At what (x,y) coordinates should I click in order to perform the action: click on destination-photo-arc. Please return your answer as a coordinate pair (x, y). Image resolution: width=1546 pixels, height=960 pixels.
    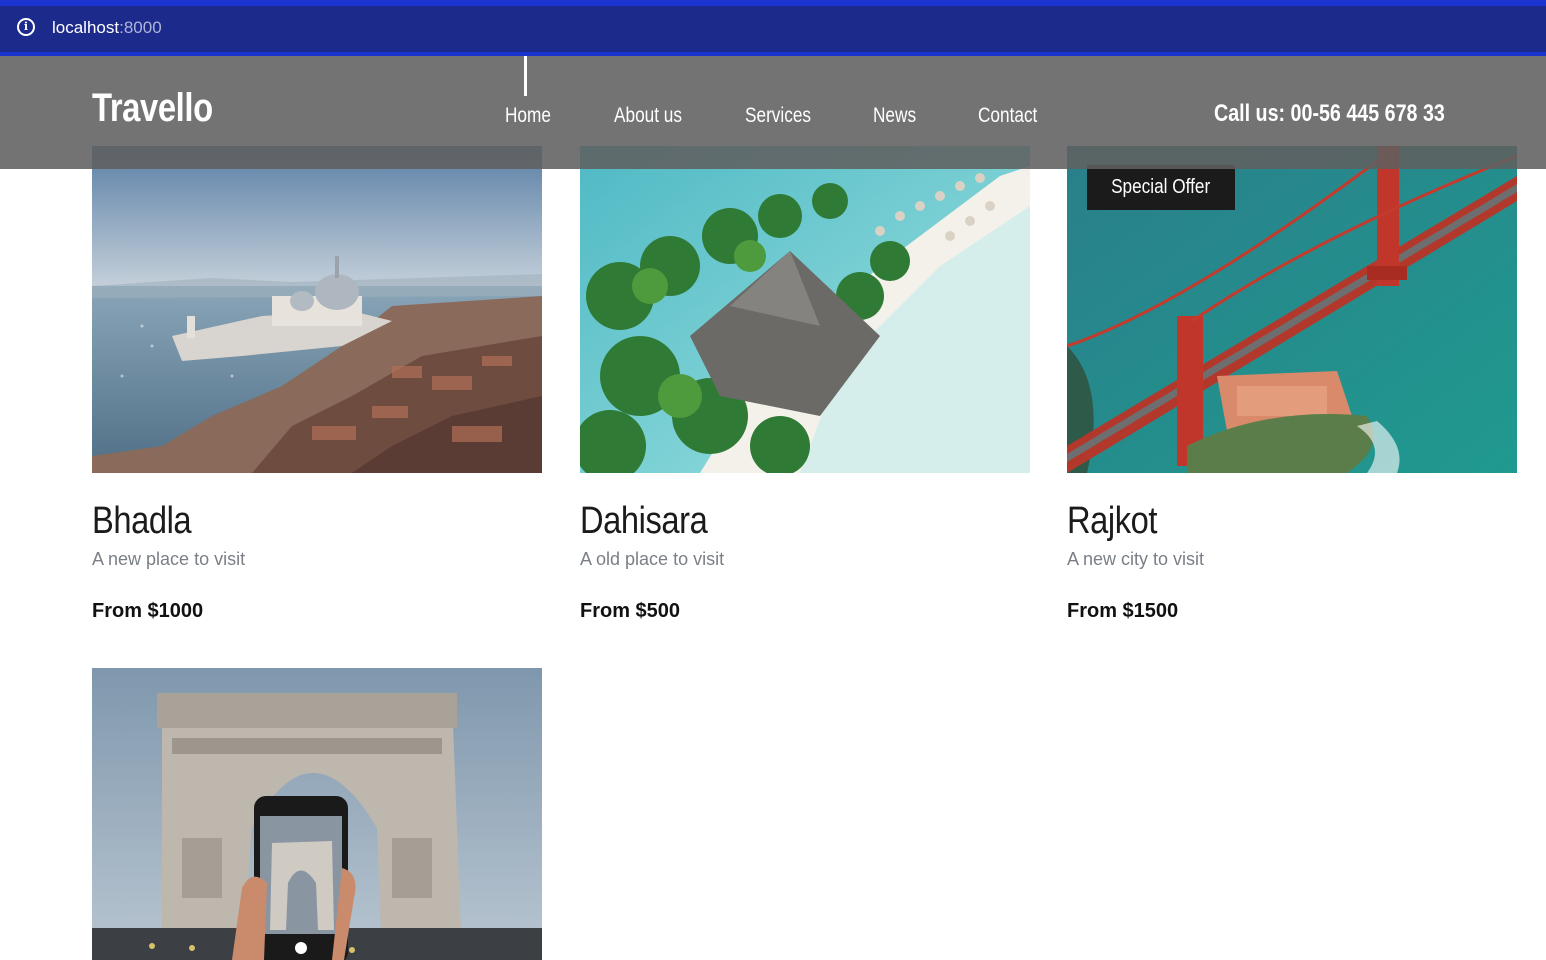
    Looking at the image, I should click on (317, 814).